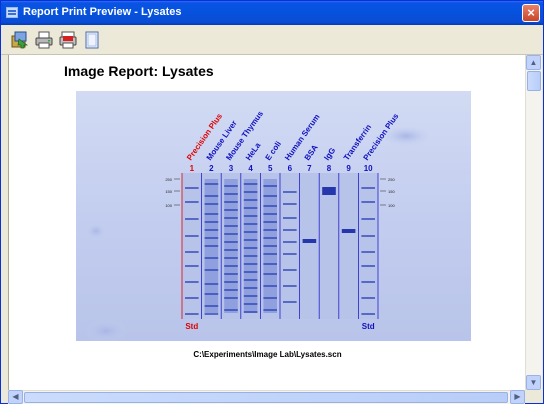  I want to click on export-button, so click(20, 40).